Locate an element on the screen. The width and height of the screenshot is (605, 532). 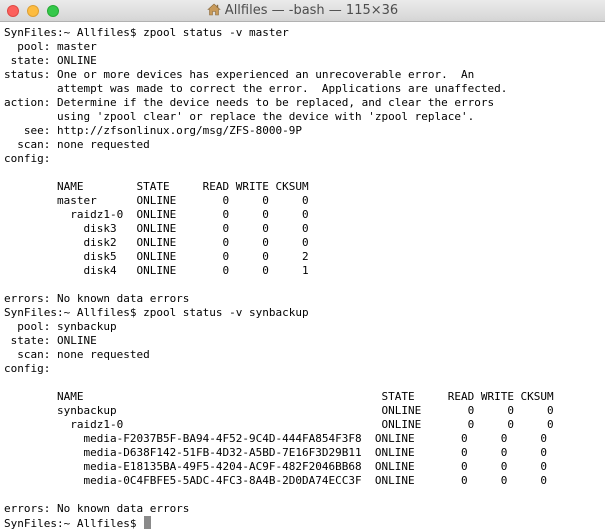
prompt-line: SynFiles:~ Allfiles$ is located at coordinates (304, 523).